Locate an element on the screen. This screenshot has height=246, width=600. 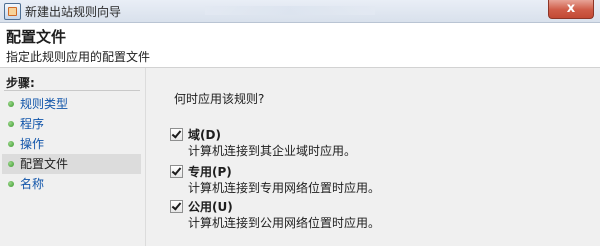
page-title: 配置文件 is located at coordinates (36, 37).